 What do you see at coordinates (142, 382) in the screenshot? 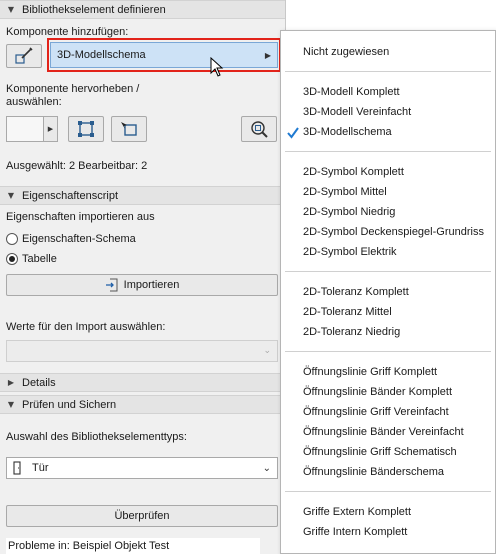
I see `section-header-details: ▶ Details` at bounding box center [142, 382].